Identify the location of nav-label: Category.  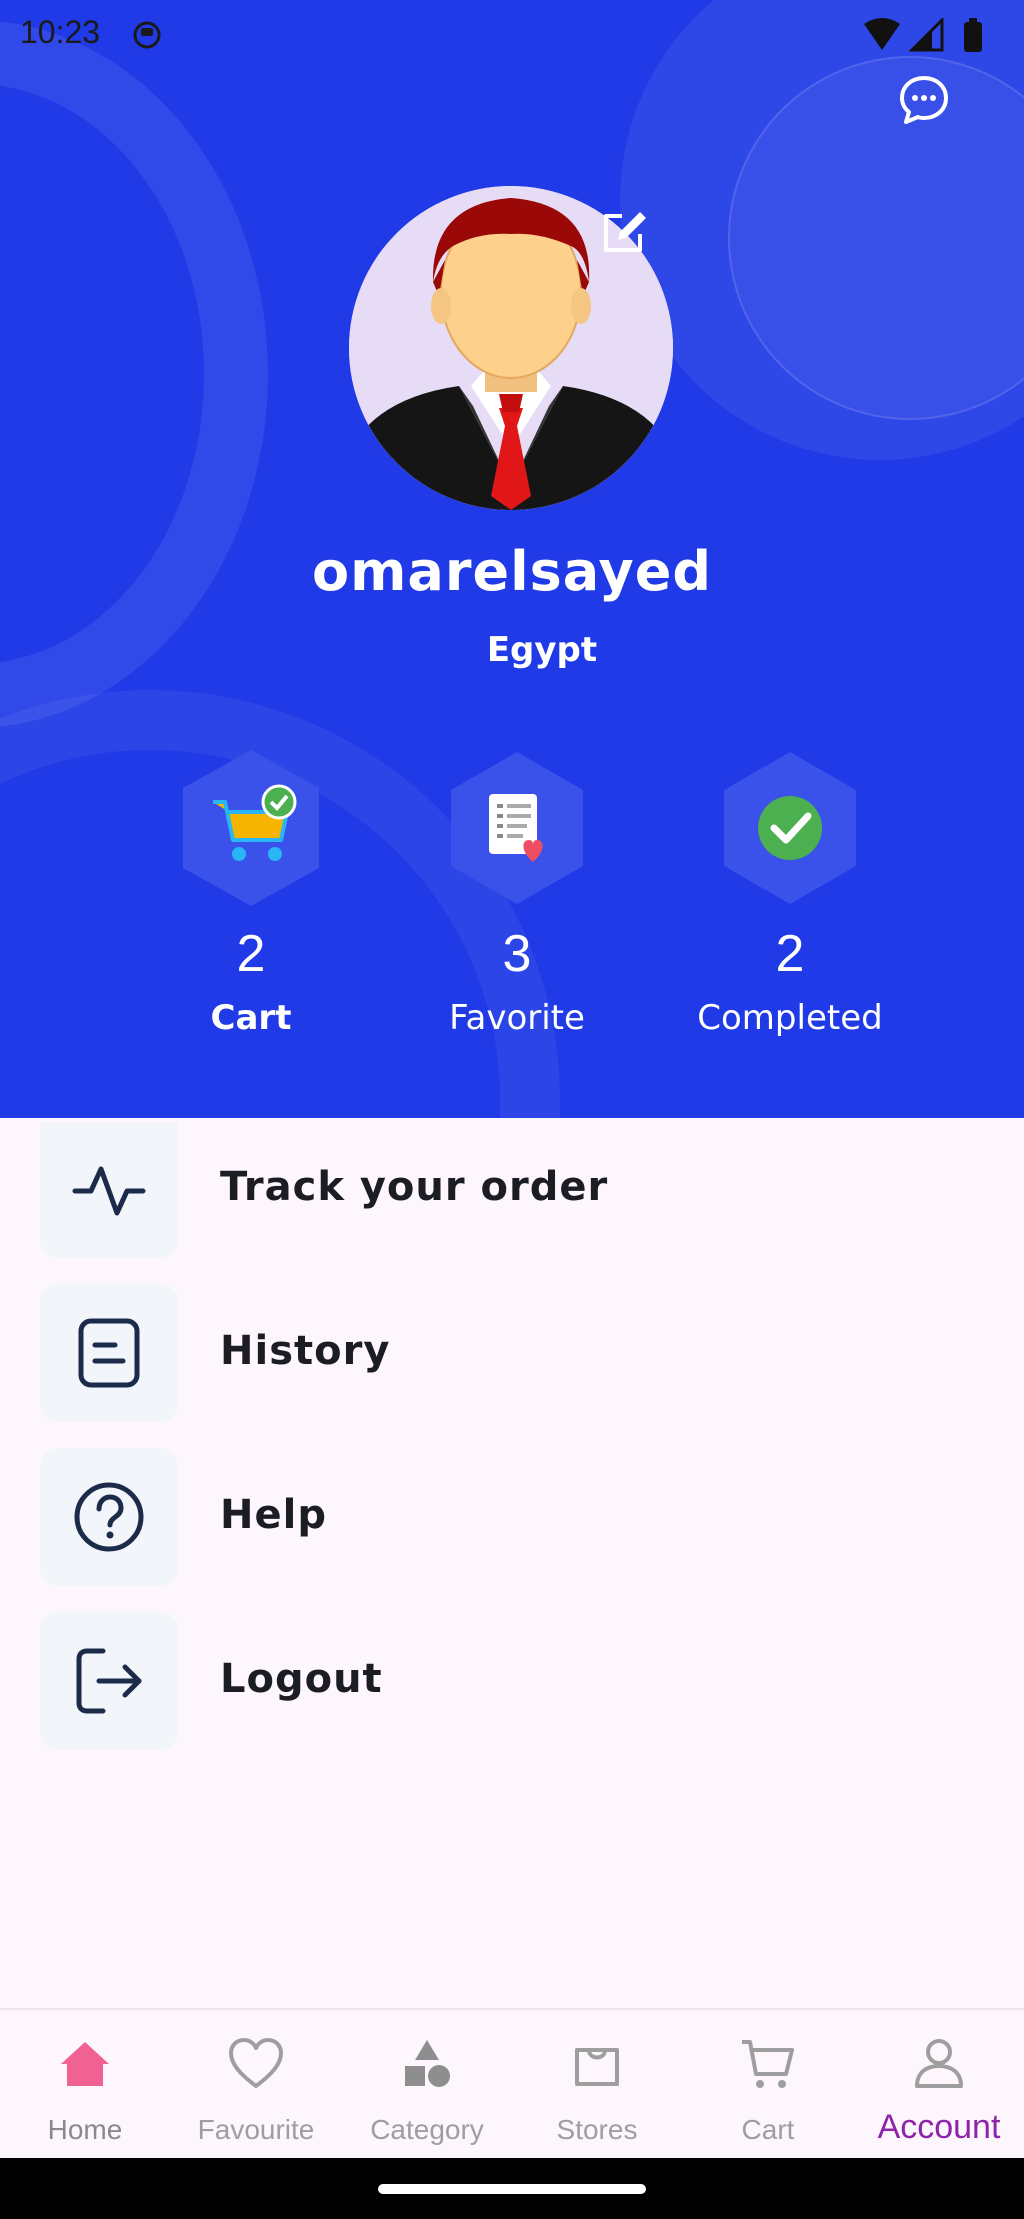
(427, 2129).